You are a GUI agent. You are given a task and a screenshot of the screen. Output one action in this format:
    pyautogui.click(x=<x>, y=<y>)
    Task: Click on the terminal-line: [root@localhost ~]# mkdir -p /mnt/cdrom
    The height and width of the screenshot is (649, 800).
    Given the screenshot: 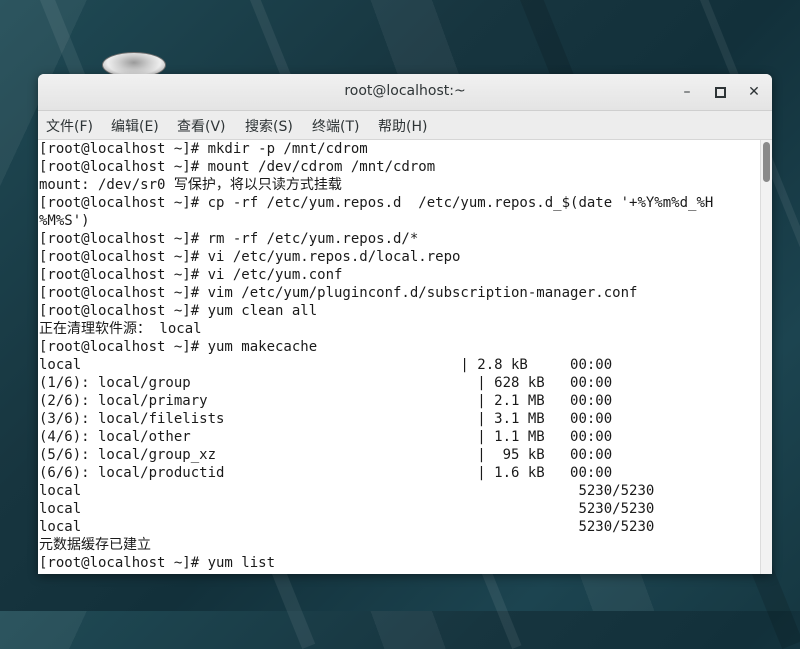 What is the action you would take?
    pyautogui.click(x=203, y=149)
    